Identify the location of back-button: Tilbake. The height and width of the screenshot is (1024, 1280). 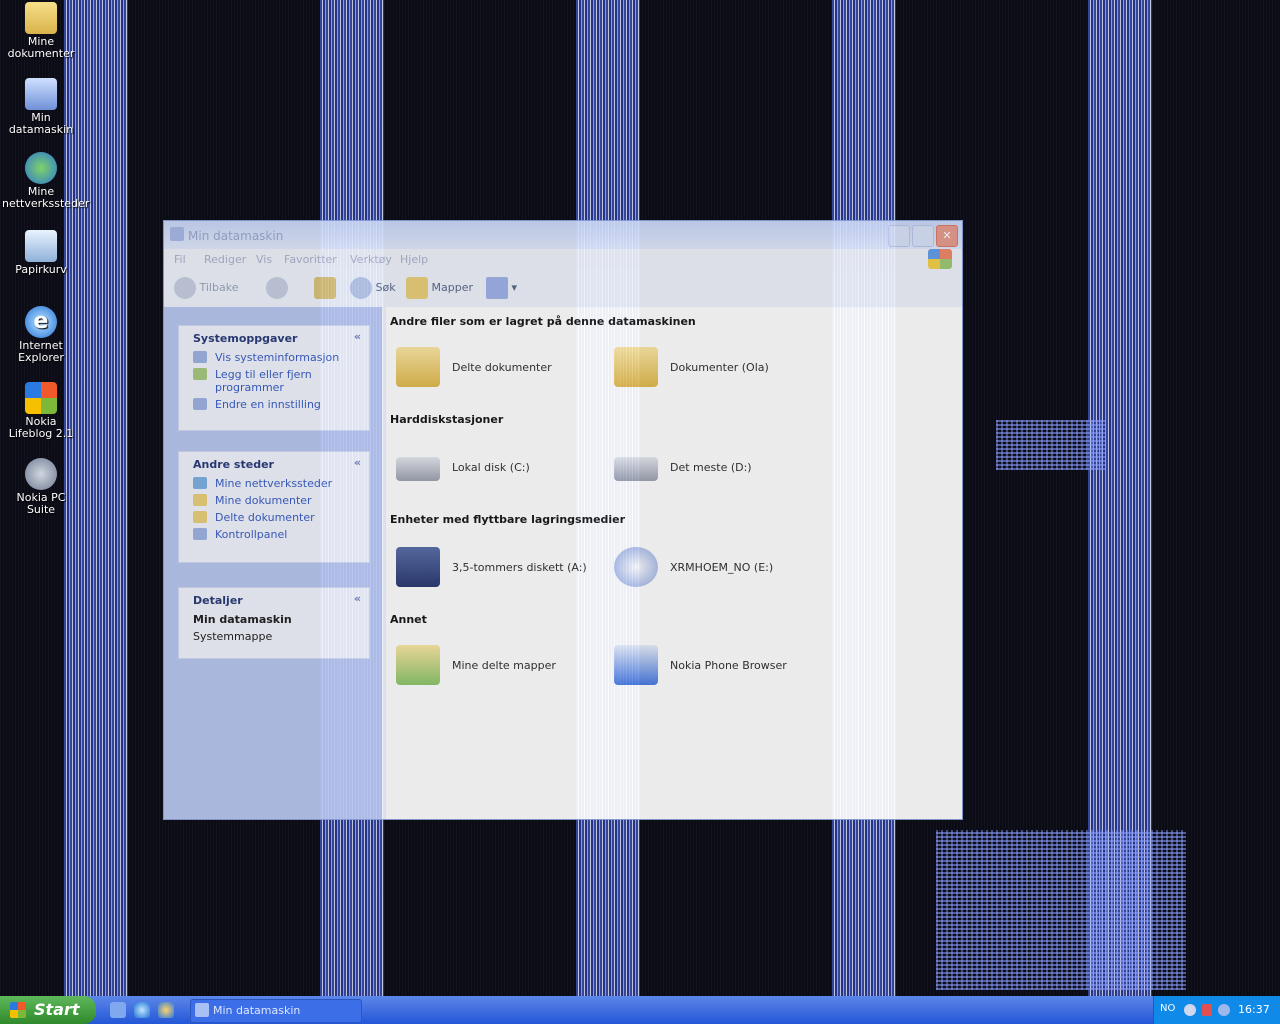
(206, 288).